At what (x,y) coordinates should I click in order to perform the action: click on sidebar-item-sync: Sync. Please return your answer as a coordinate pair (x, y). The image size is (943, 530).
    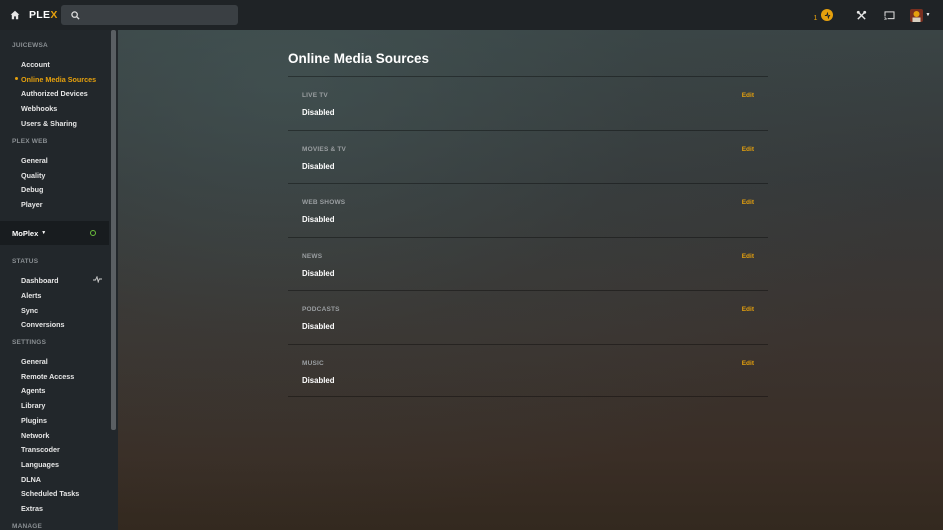
    Looking at the image, I should click on (29, 310).